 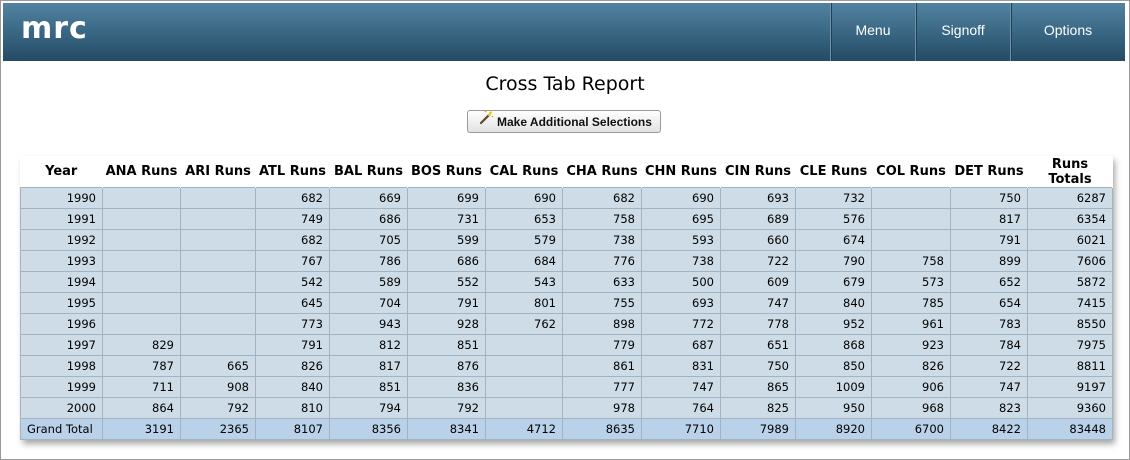 I want to click on runs-cell: 705, so click(x=368, y=240).